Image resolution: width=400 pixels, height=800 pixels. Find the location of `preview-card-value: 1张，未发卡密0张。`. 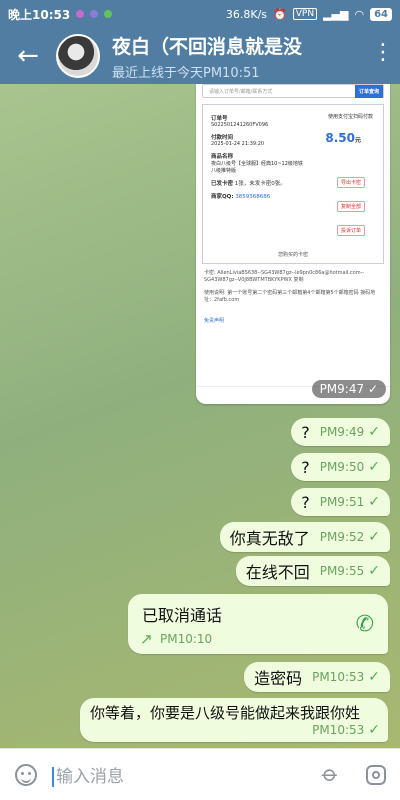

preview-card-value: 1张，未发卡密0张。 is located at coordinates (260, 184).